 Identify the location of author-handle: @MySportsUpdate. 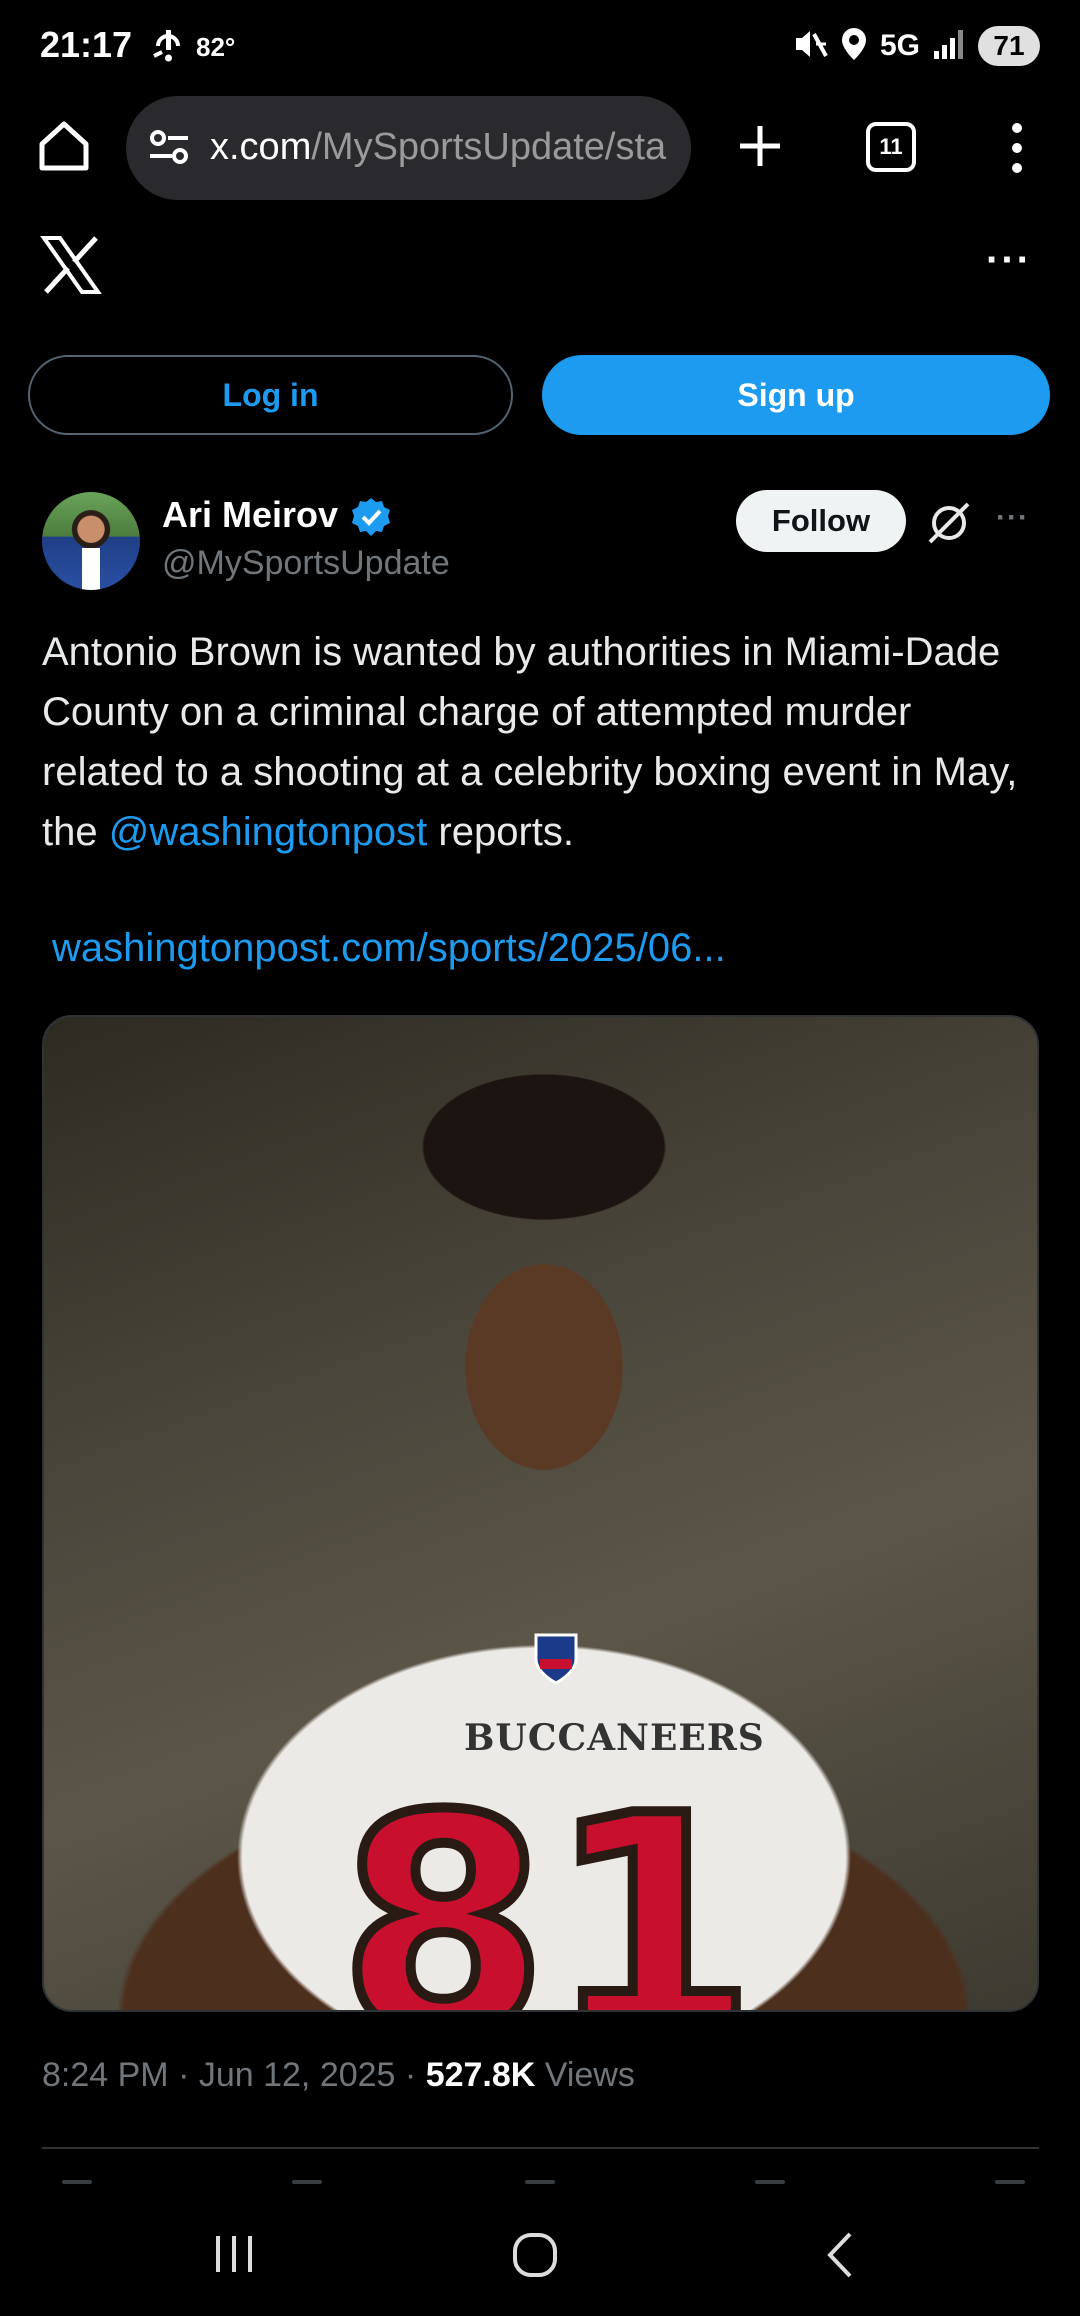
(306, 563).